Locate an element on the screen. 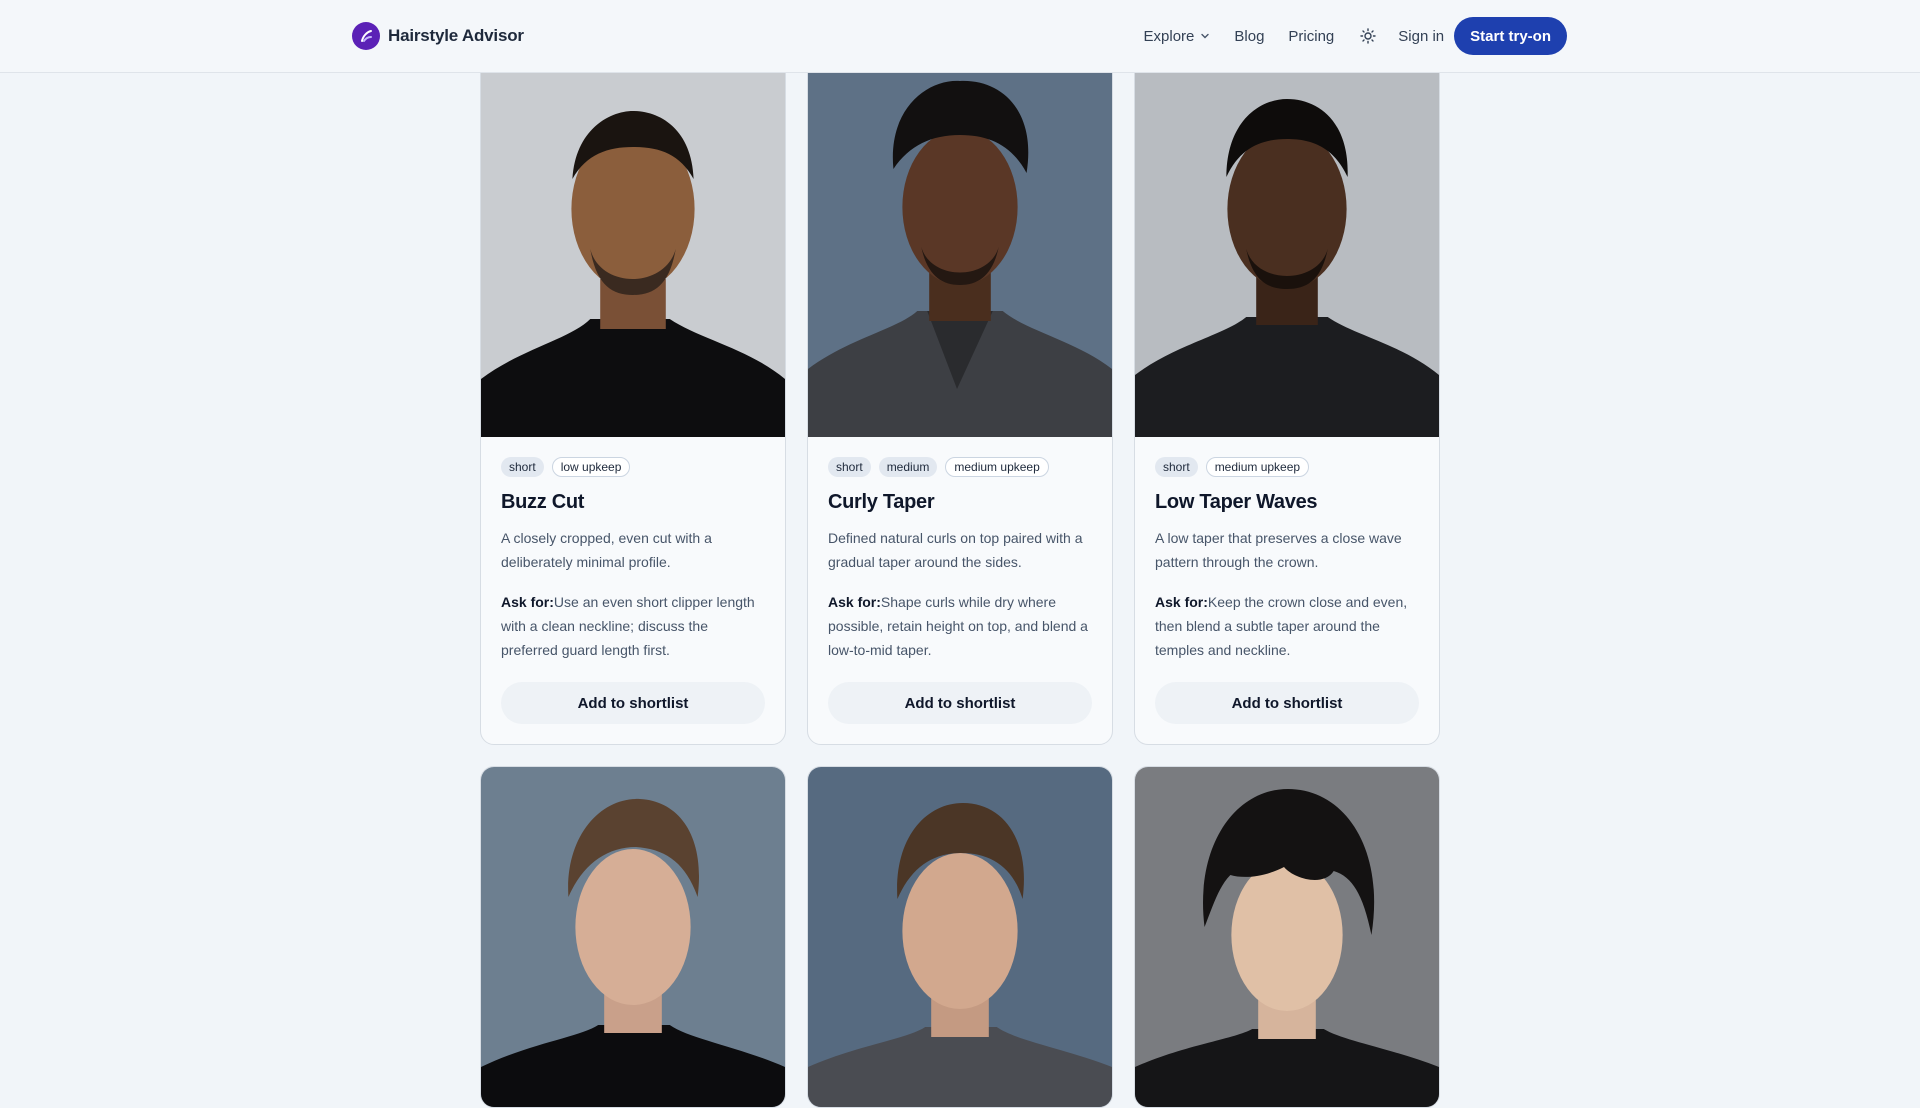 The image size is (1920, 1108). nav-blog: Blog is located at coordinates (1249, 36).